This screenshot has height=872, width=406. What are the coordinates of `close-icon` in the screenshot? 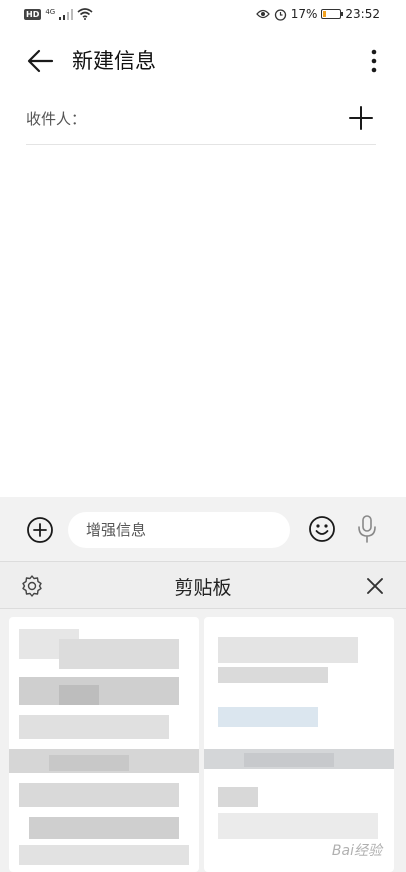 It's located at (375, 586).